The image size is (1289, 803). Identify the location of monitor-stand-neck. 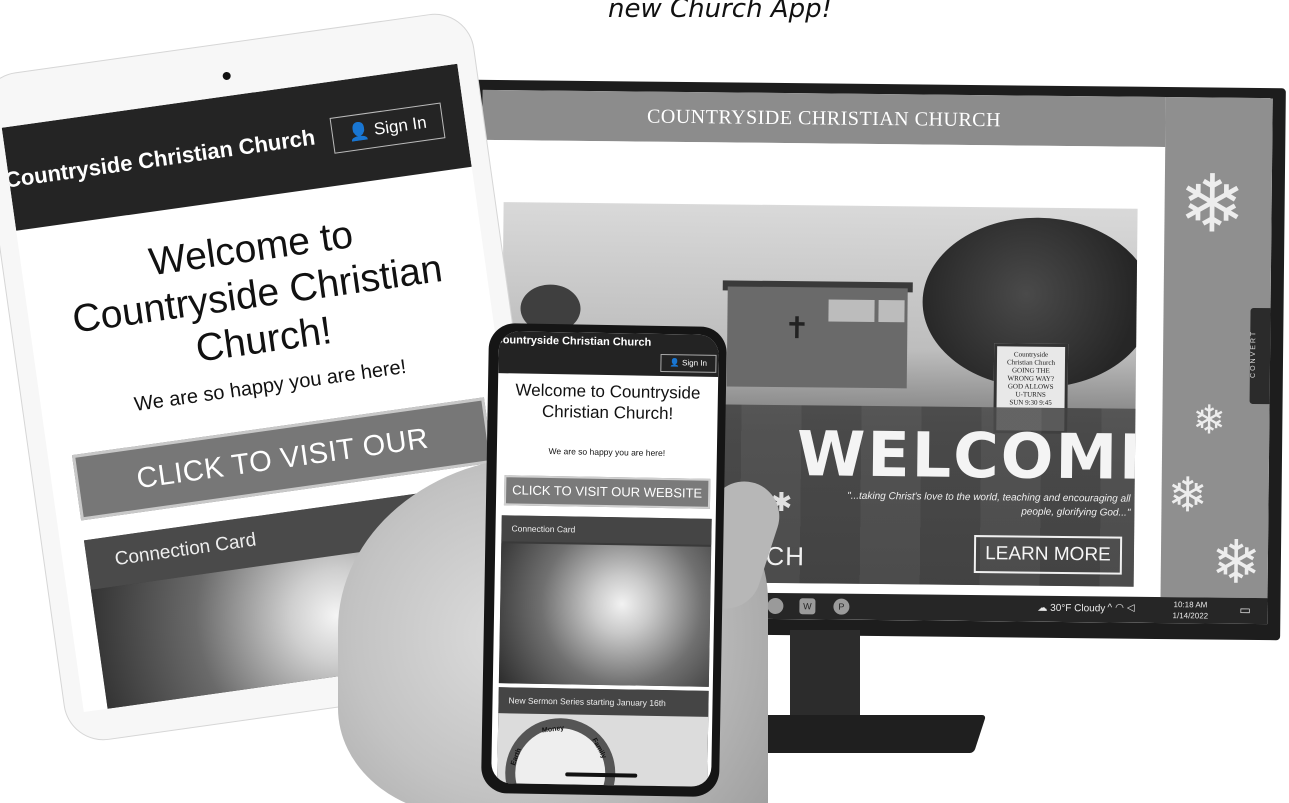
(825, 675).